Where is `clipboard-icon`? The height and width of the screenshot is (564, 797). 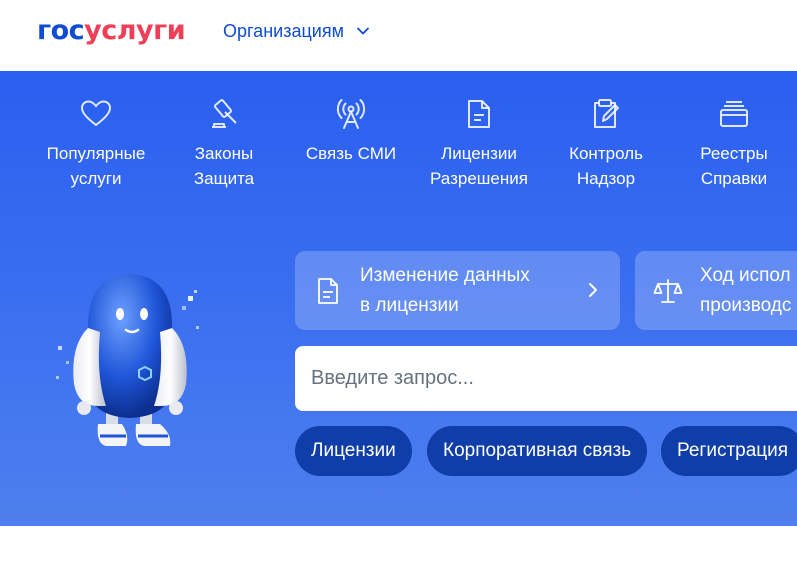
clipboard-icon is located at coordinates (606, 114).